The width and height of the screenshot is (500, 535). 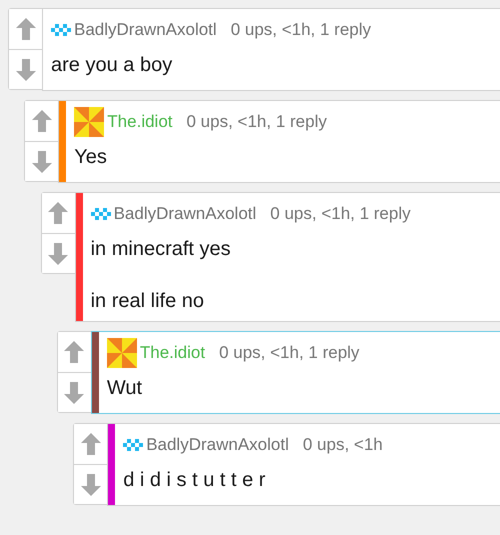 I want to click on comment-text: Wut, so click(x=125, y=388).